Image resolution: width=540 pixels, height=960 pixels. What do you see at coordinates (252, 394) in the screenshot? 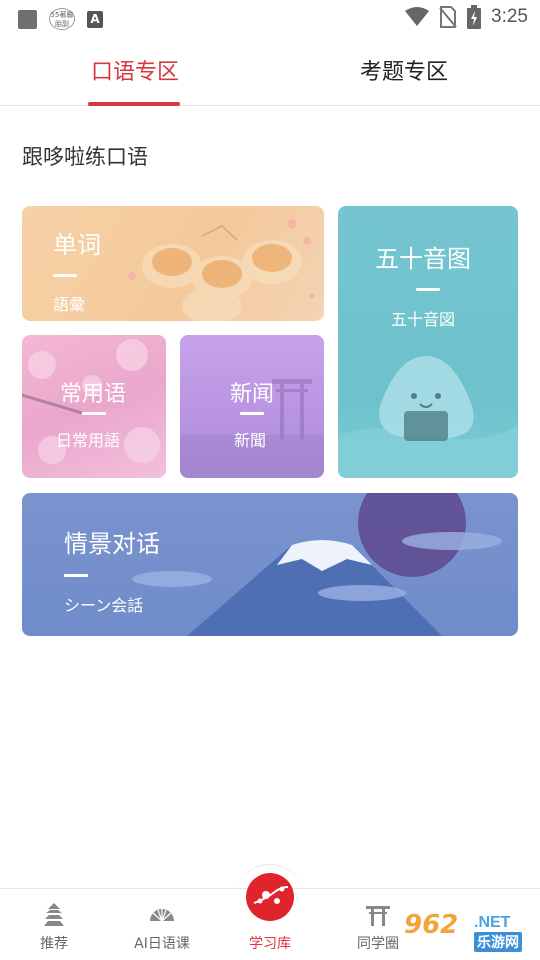
I see `card-news-title: 新闻` at bounding box center [252, 394].